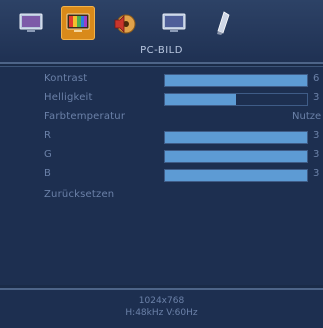 This screenshot has width=323, height=328. What do you see at coordinates (161, 81) in the screenshot?
I see `menu-item-contrast: Kontrast 6` at bounding box center [161, 81].